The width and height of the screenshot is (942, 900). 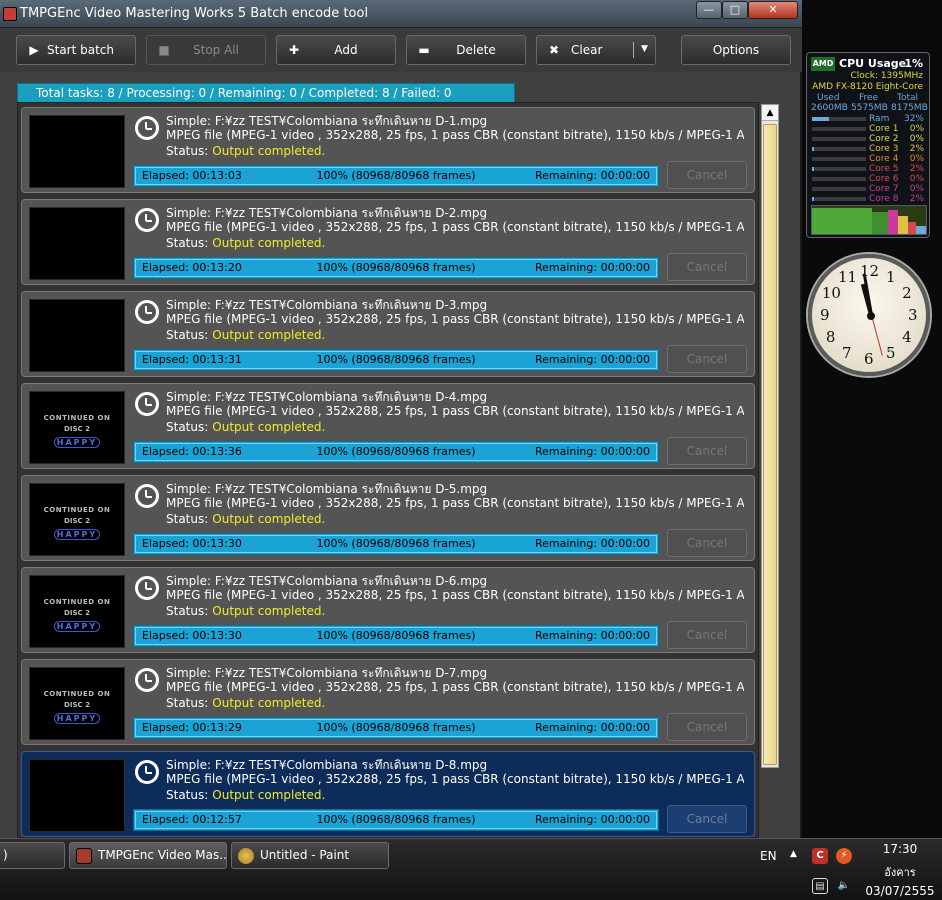 I want to click on task-list-scrollbar: ▲, so click(x=770, y=436).